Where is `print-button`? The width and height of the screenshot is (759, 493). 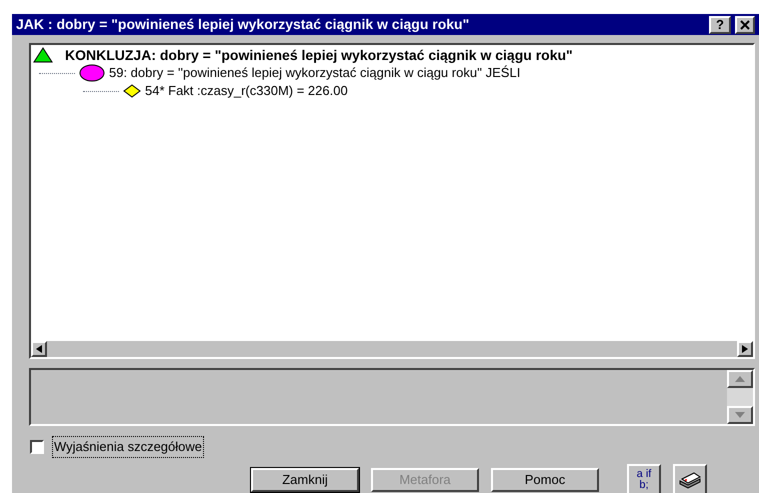
print-button is located at coordinates (690, 478).